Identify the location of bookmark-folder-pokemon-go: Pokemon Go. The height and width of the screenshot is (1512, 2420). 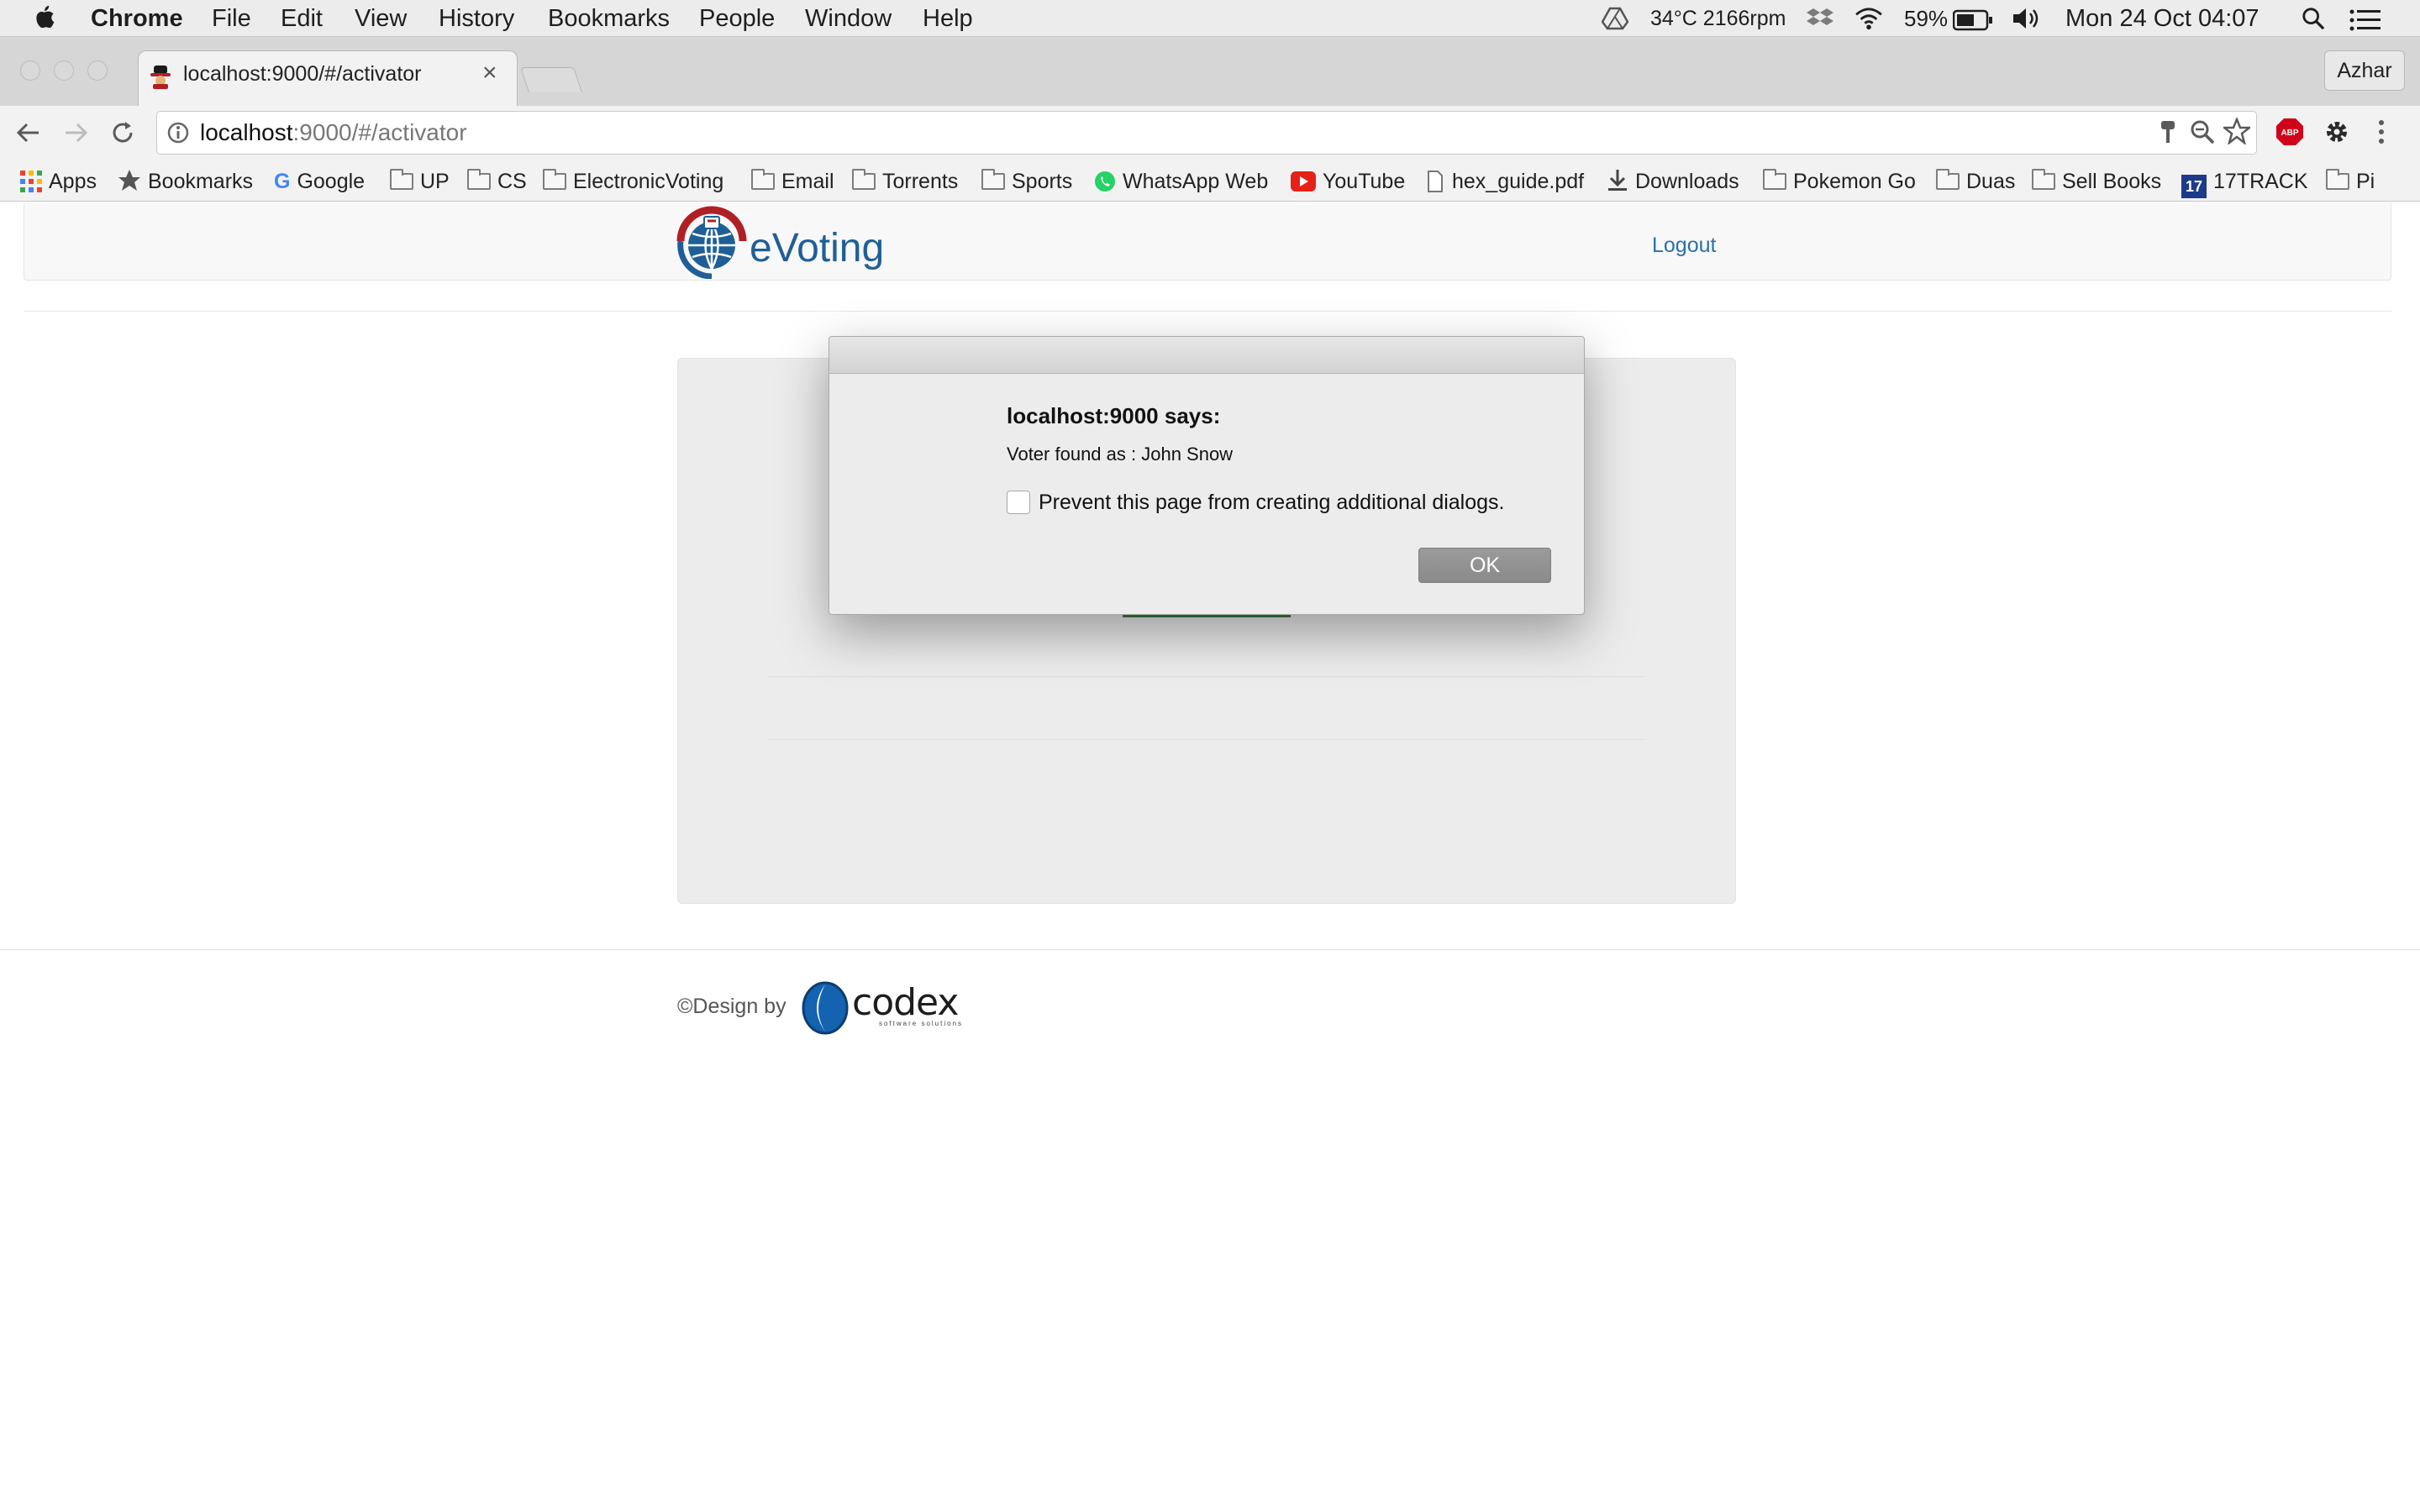
(1840, 181).